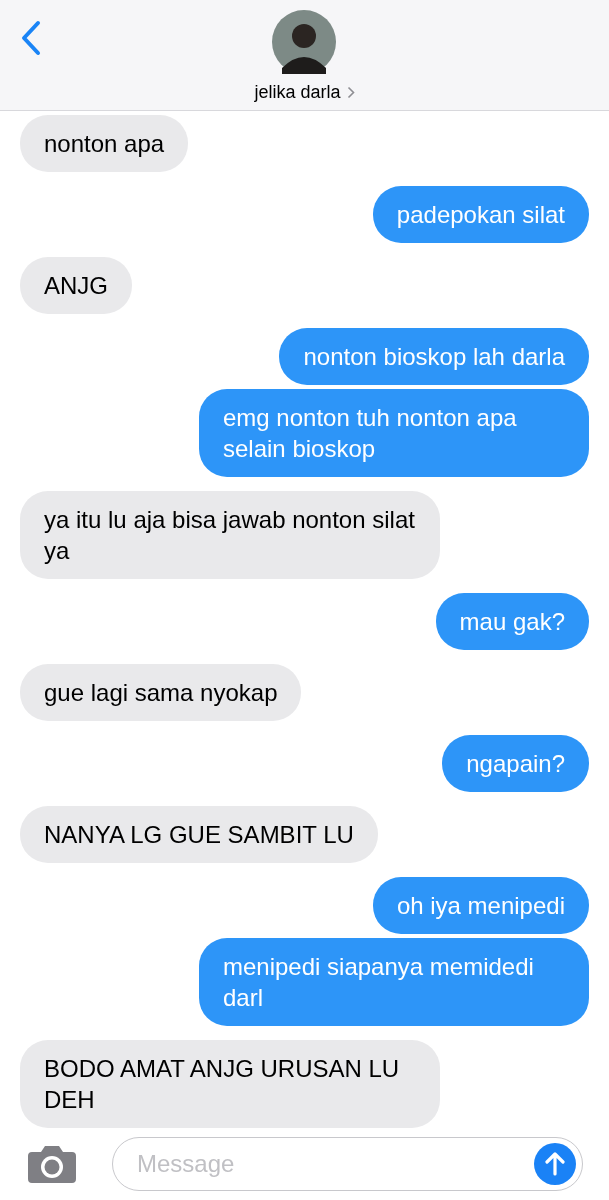  I want to click on message-bubble: nonton bioskop lah darla, so click(434, 356).